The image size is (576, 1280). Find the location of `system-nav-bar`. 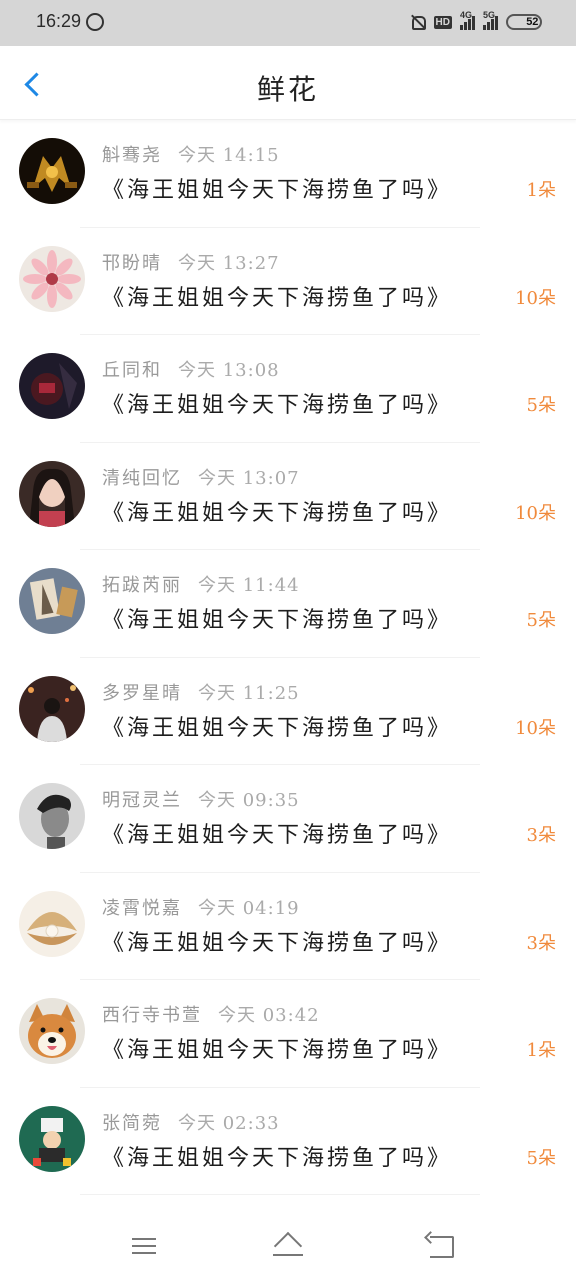

system-nav-bar is located at coordinates (288, 1246).